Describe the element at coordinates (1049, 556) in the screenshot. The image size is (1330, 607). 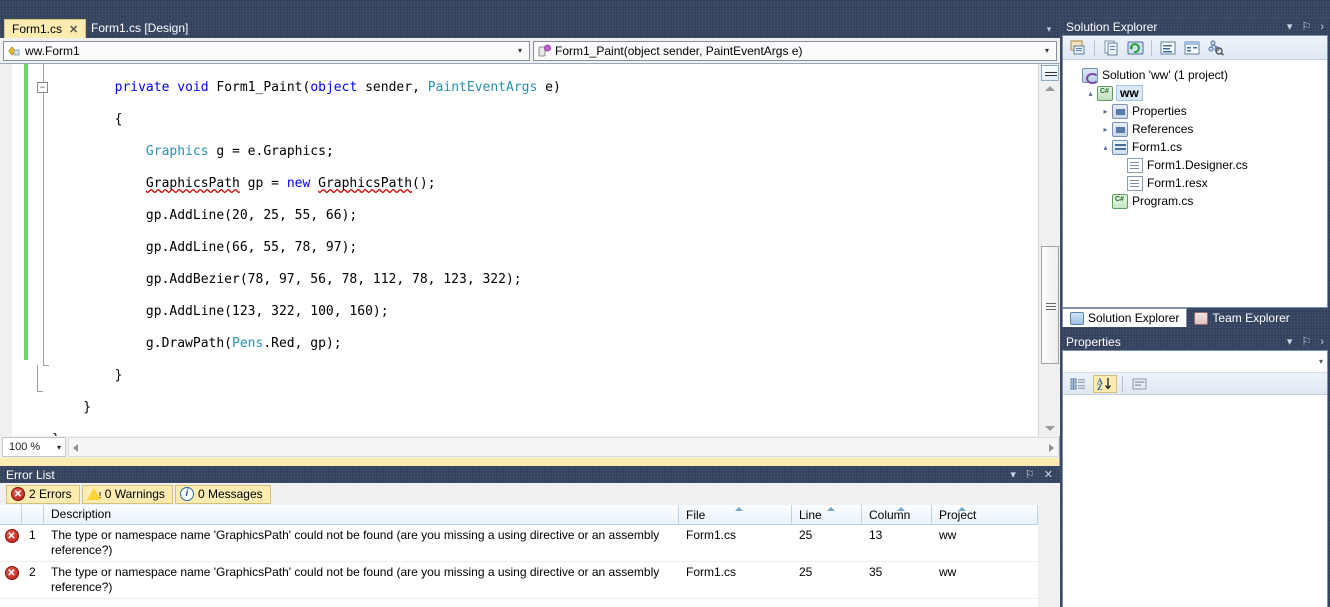
I see `error-list-scrollbar` at that location.